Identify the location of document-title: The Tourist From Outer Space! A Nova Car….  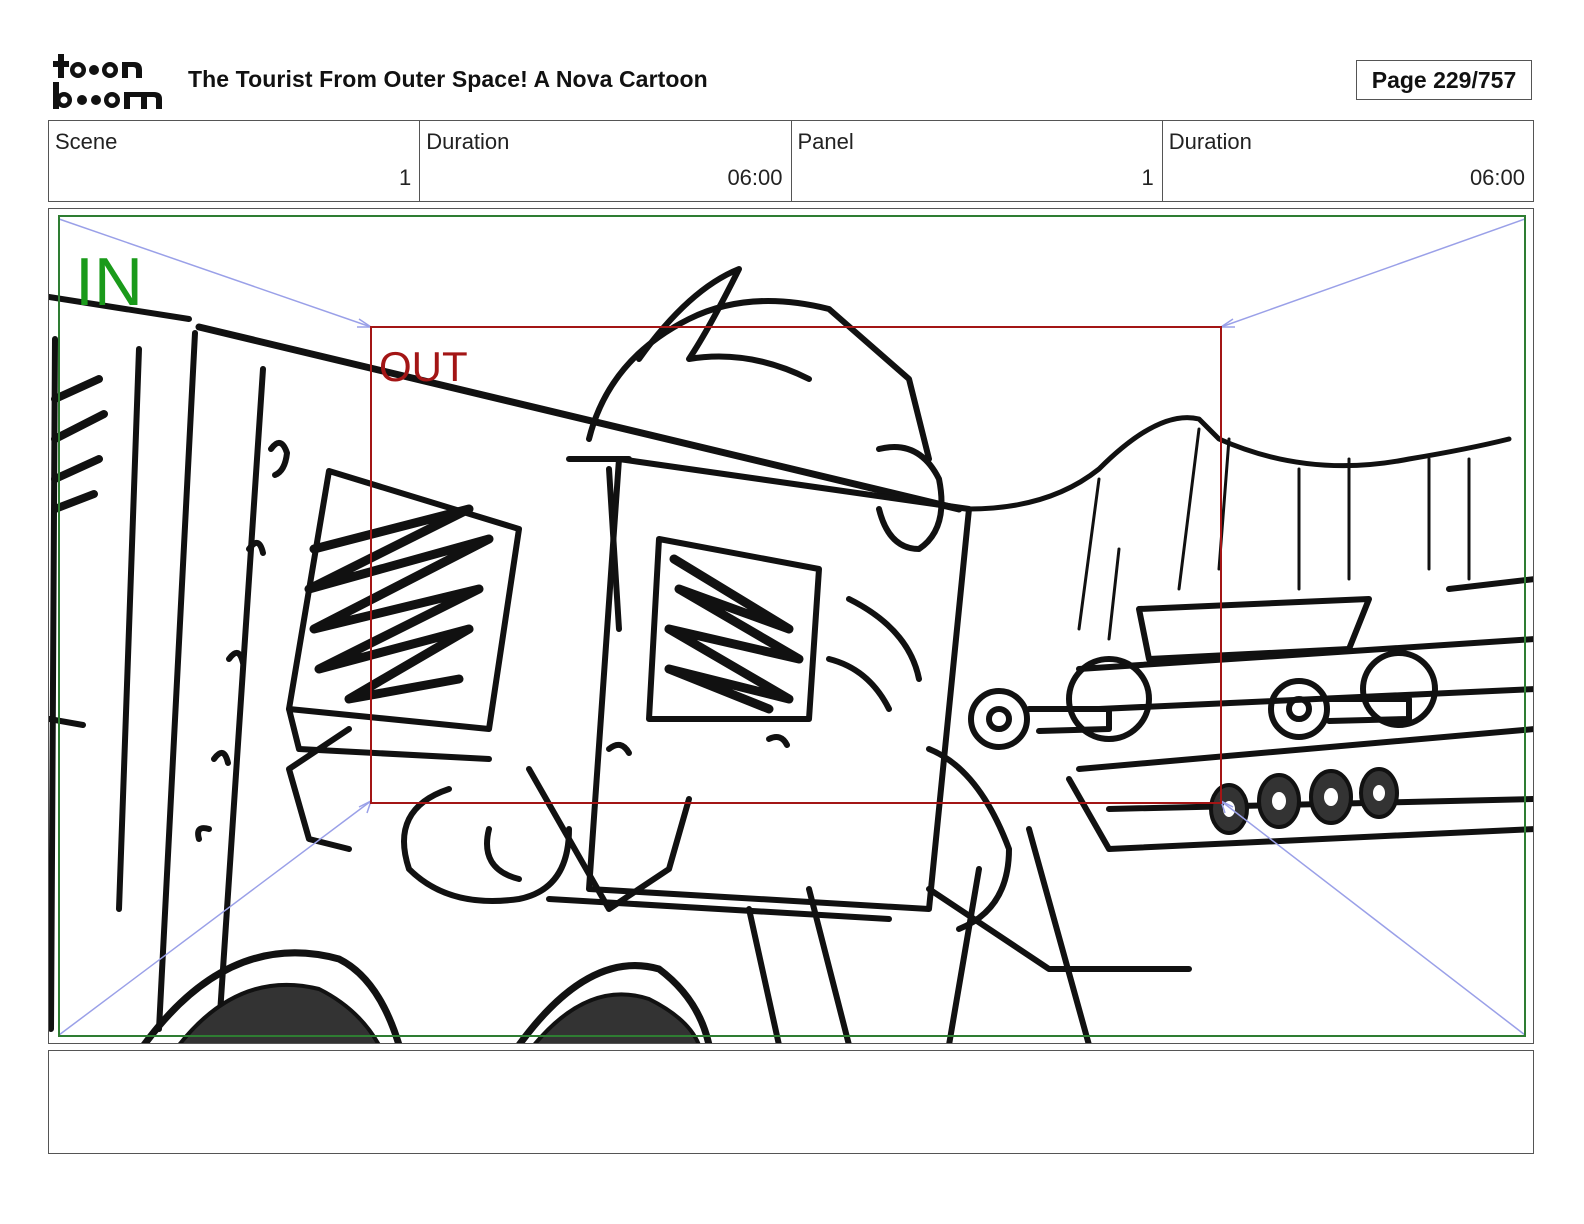
(448, 79).